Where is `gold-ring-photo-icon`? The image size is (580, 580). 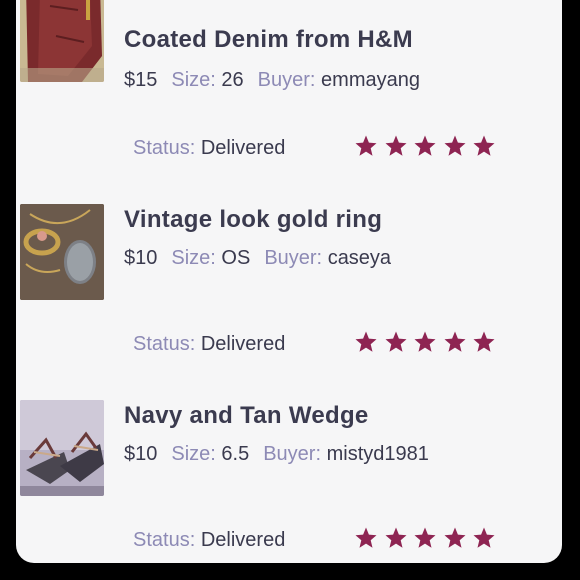
gold-ring-photo-icon is located at coordinates (62, 252).